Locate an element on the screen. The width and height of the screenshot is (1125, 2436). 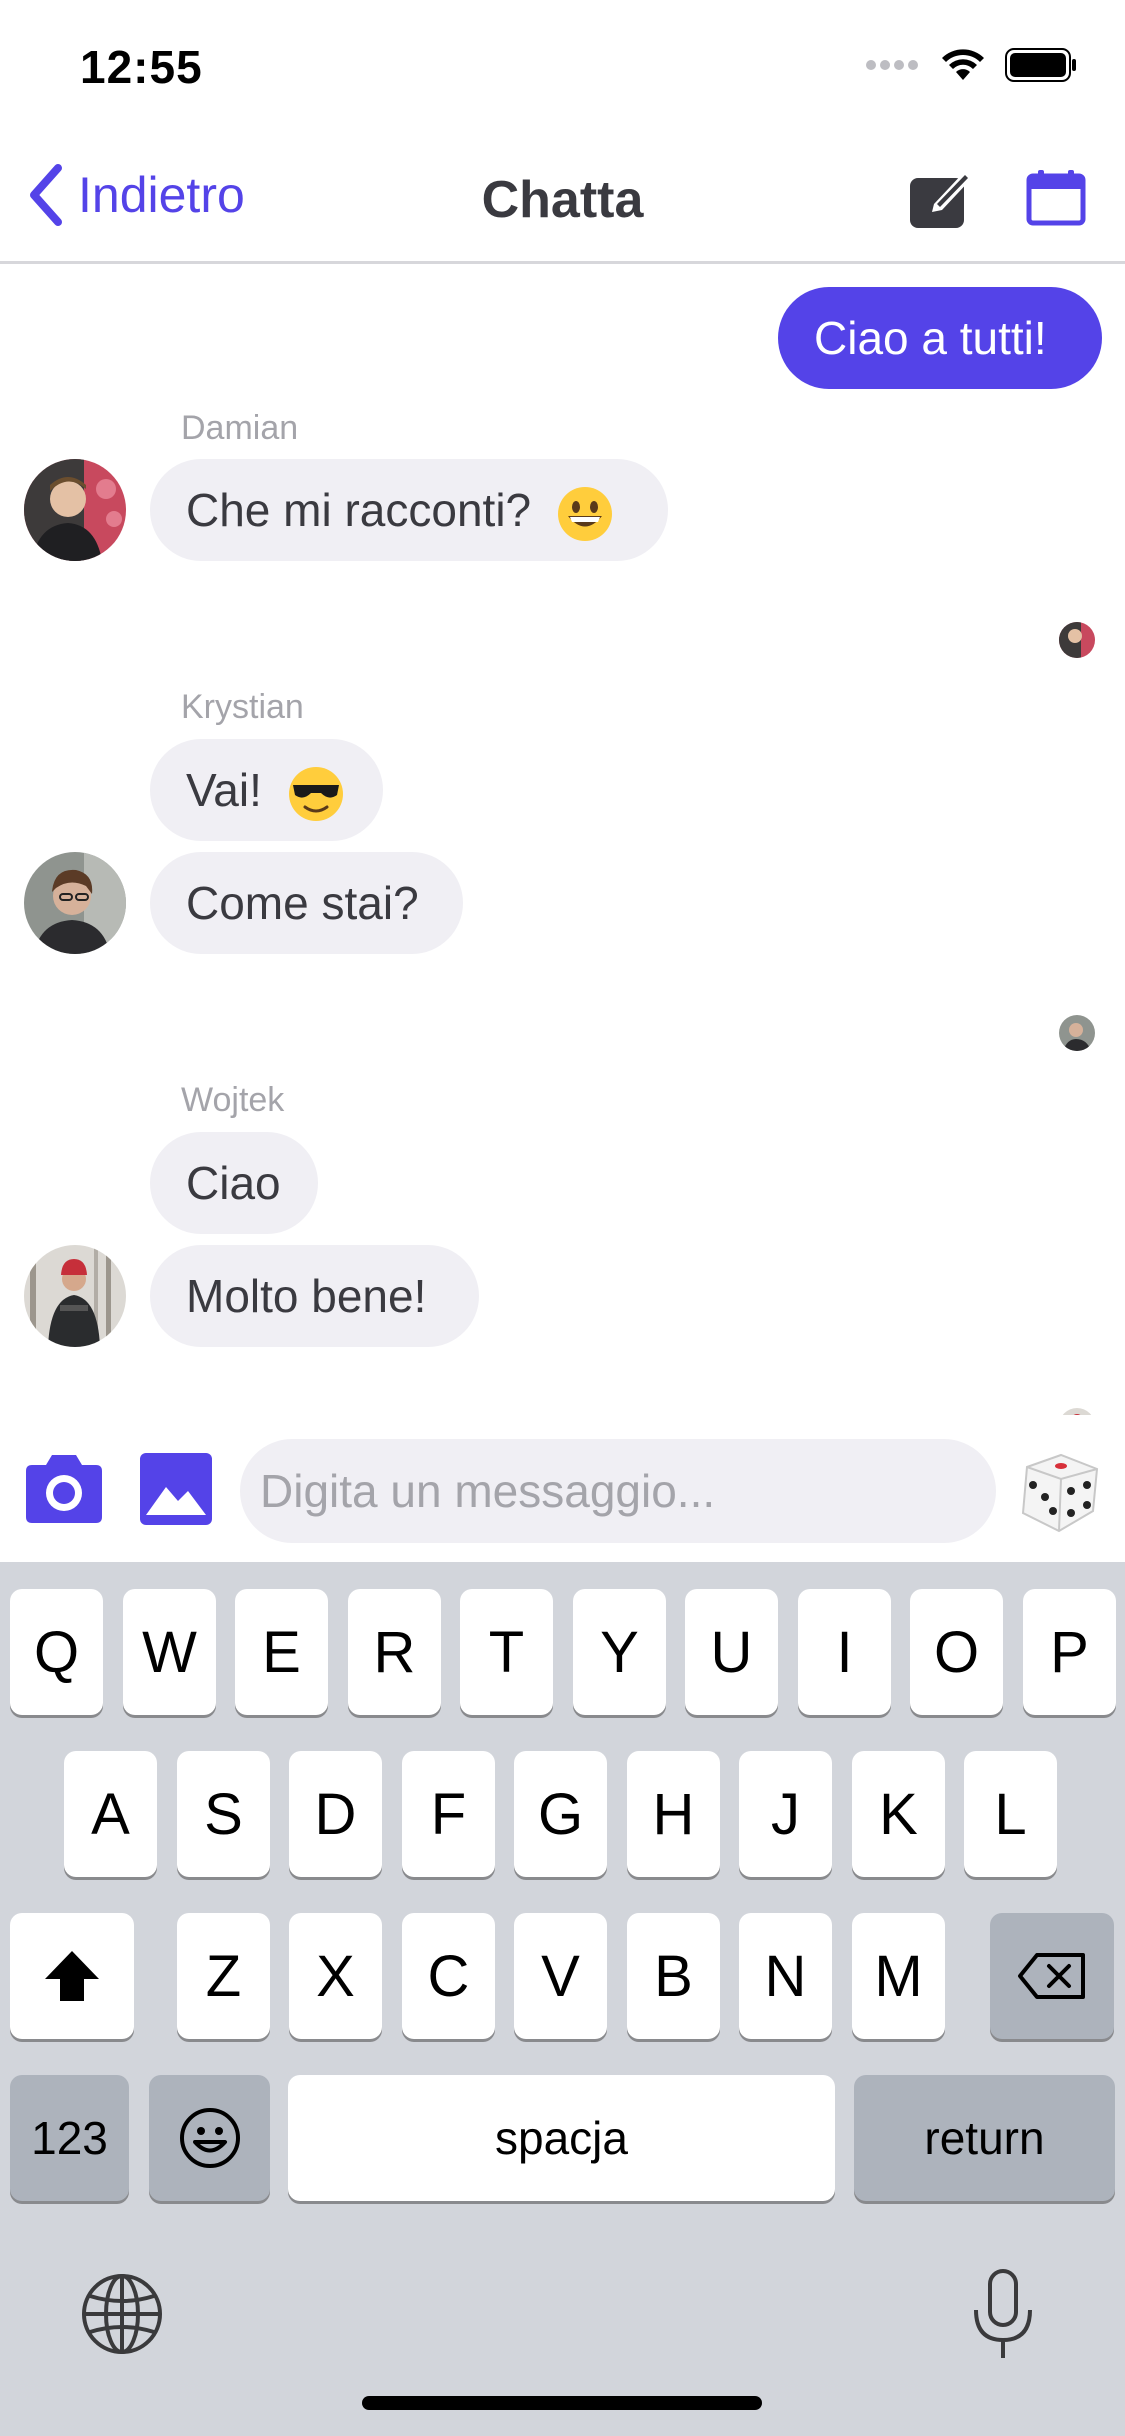
key-e: E is located at coordinates (281, 1652).